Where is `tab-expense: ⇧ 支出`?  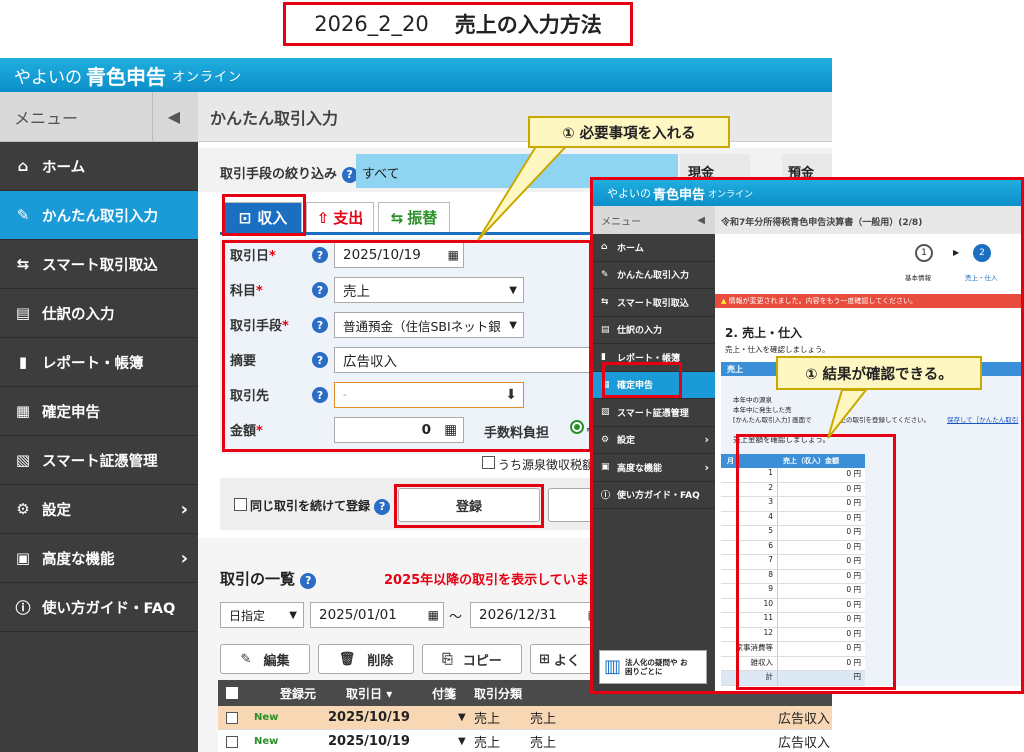
tab-expense: ⇧ 支出 is located at coordinates (340, 217).